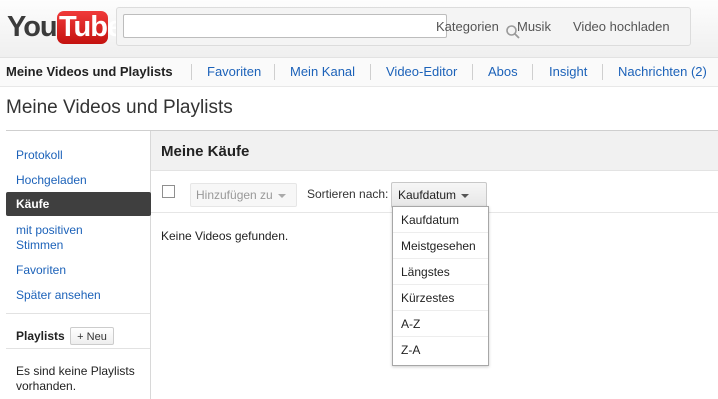  Describe the element at coordinates (40, 336) in the screenshot. I see `playlists-heading: Playlists` at that location.